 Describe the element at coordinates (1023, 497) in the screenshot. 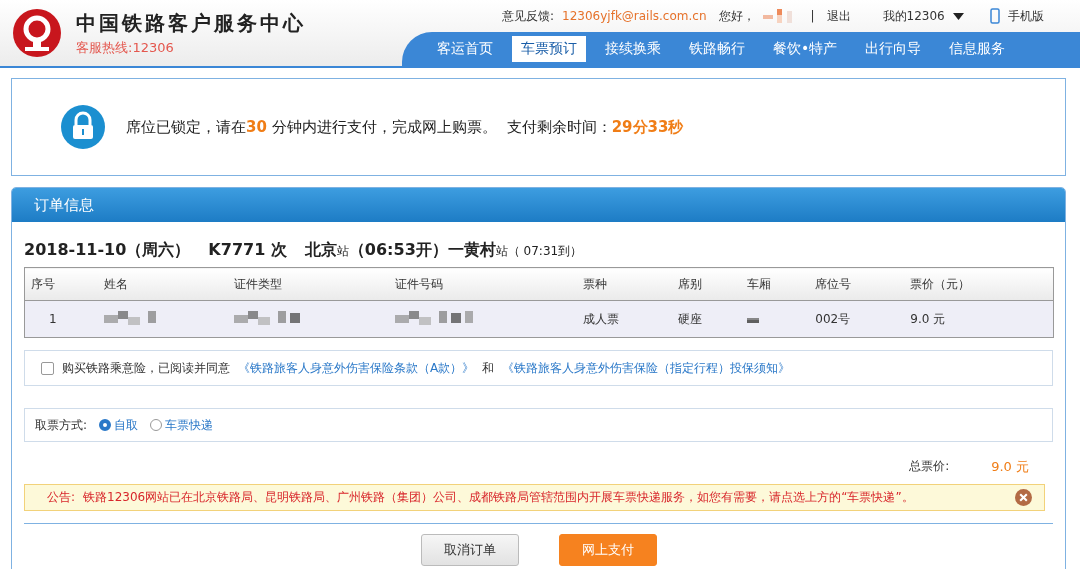

I see `close-icon` at that location.